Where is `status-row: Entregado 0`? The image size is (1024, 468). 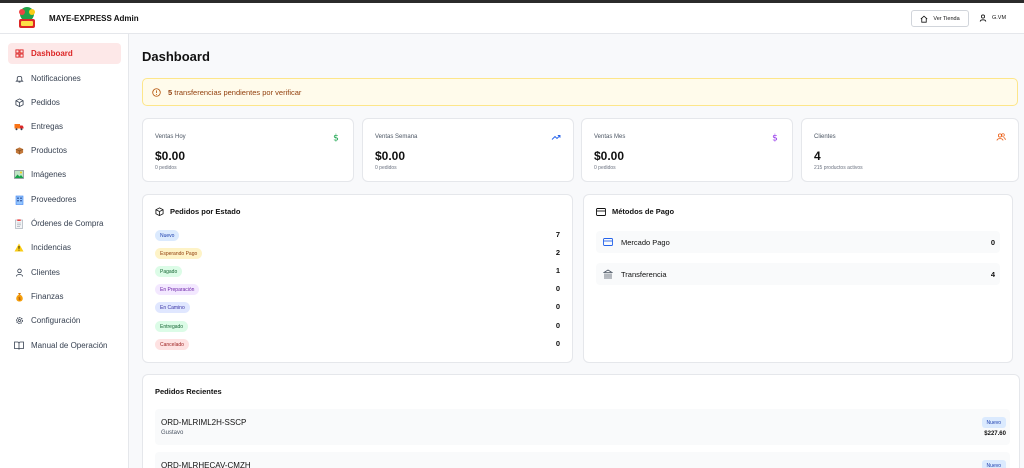
status-row: Entregado 0 is located at coordinates (357, 327).